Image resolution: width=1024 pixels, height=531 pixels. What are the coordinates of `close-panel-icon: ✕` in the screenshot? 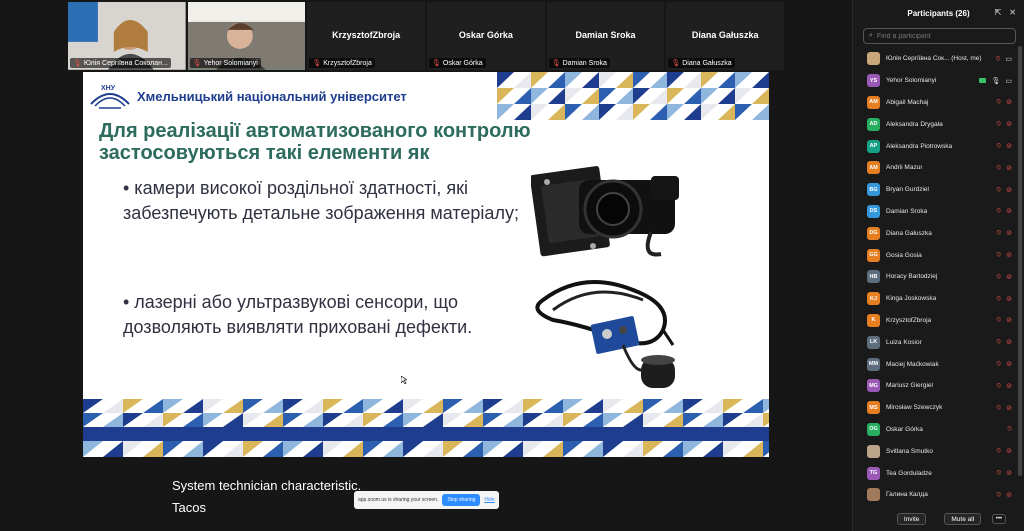 It's located at (1012, 12).